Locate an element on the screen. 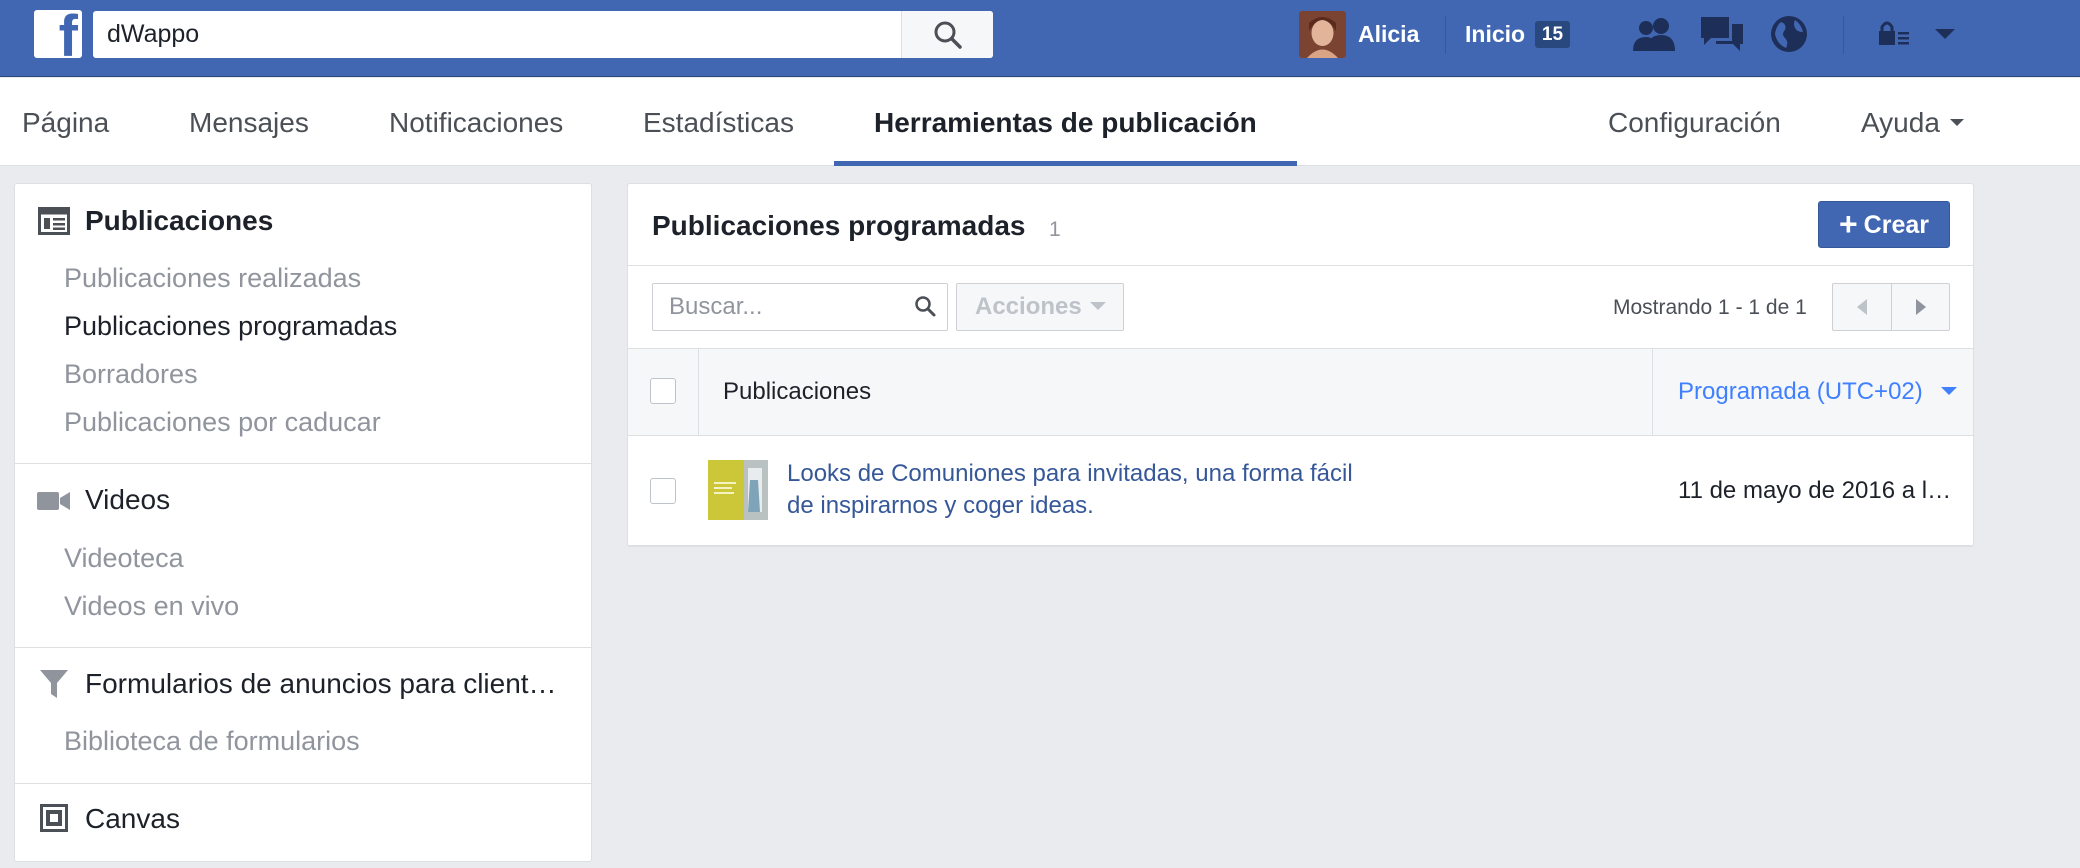 The image size is (2080, 868). global-search-box: dWappo is located at coordinates (543, 34).